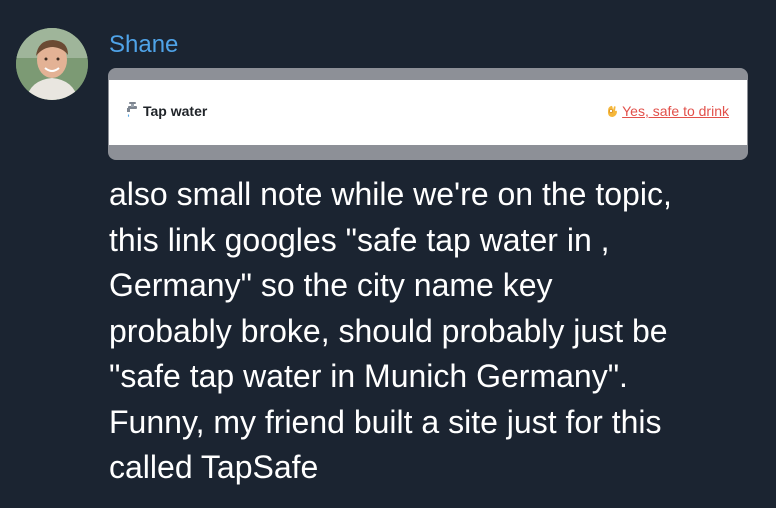  I want to click on safe-to-drink-link: Yes, safe to drink, so click(667, 111).